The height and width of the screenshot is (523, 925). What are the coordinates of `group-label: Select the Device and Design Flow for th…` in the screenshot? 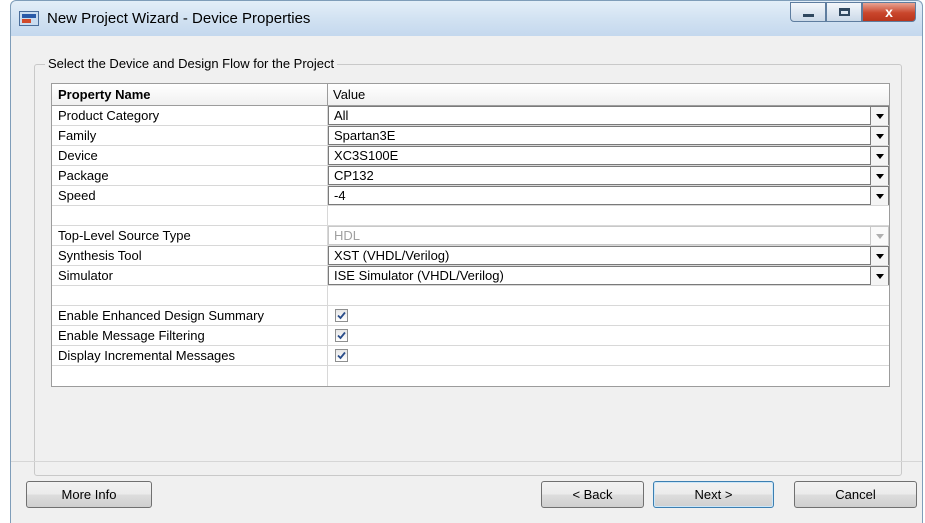 It's located at (191, 63).